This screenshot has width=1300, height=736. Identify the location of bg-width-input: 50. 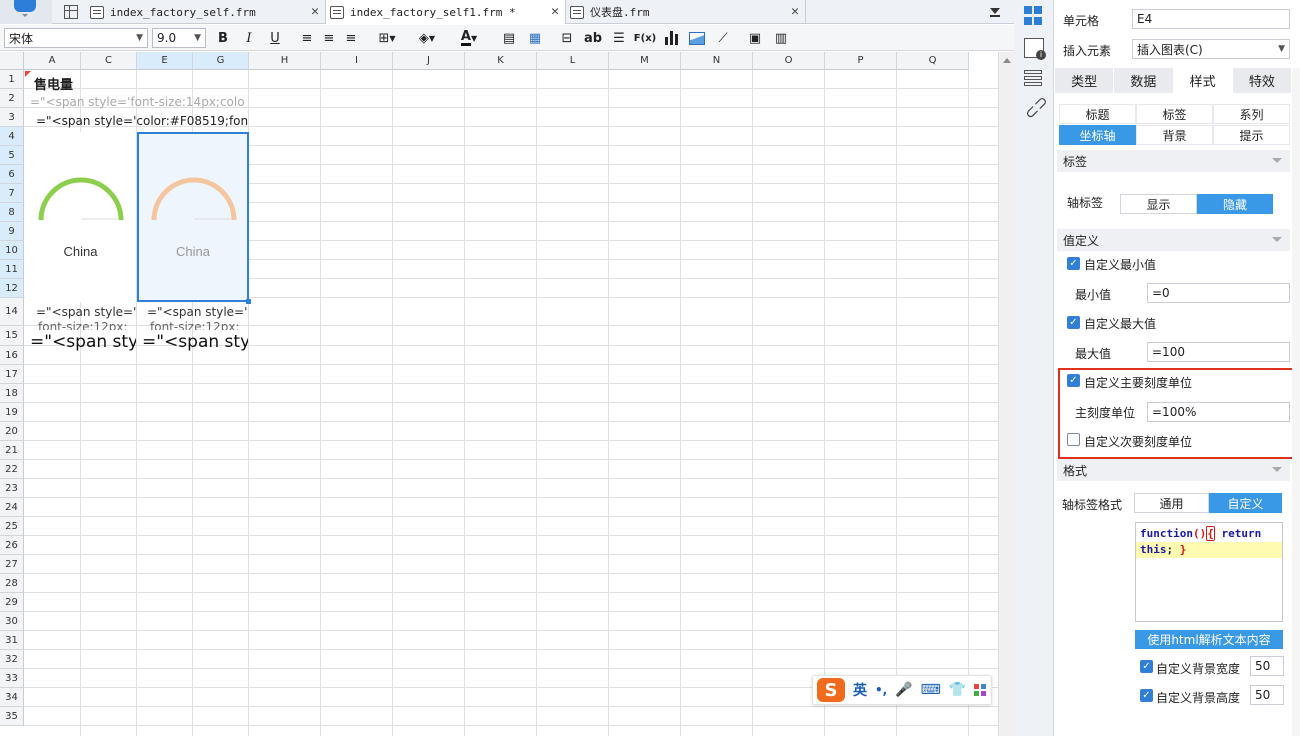
(1267, 666).